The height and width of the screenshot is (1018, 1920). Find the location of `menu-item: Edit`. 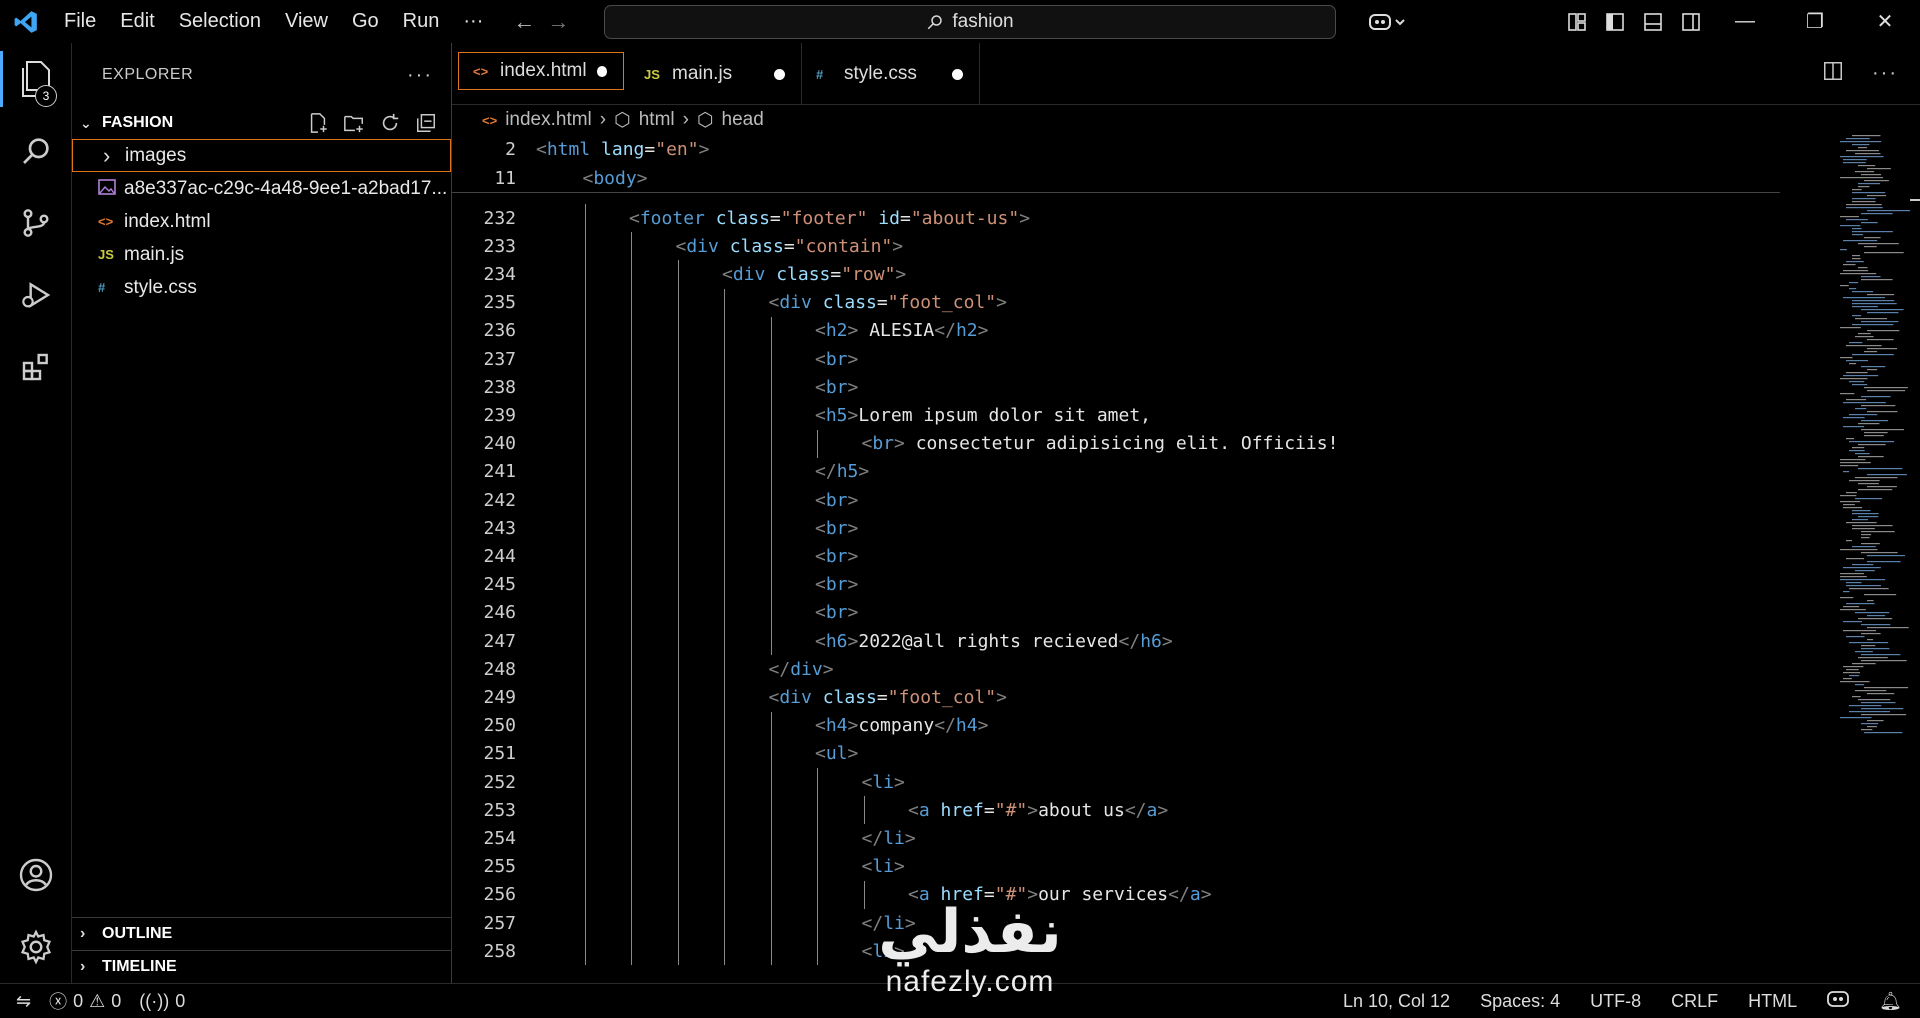

menu-item: Edit is located at coordinates (137, 21).